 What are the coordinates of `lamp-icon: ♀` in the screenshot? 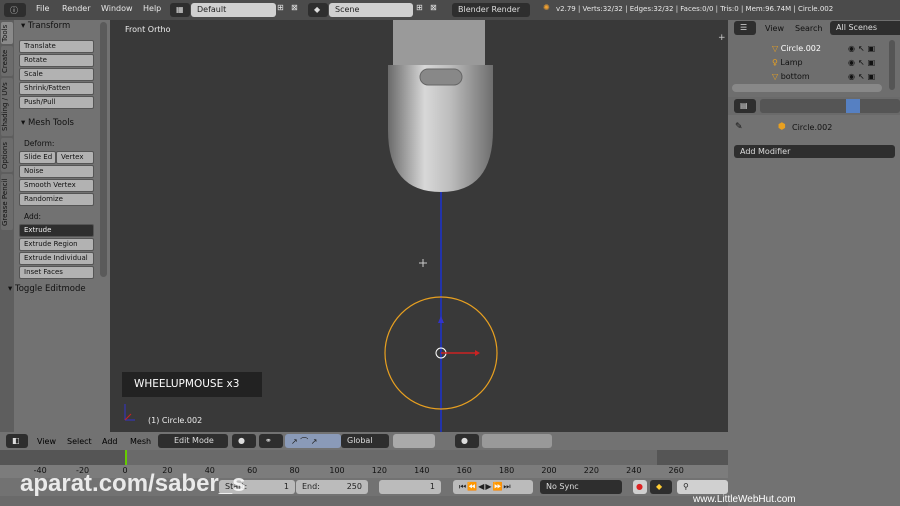 It's located at (775, 62).